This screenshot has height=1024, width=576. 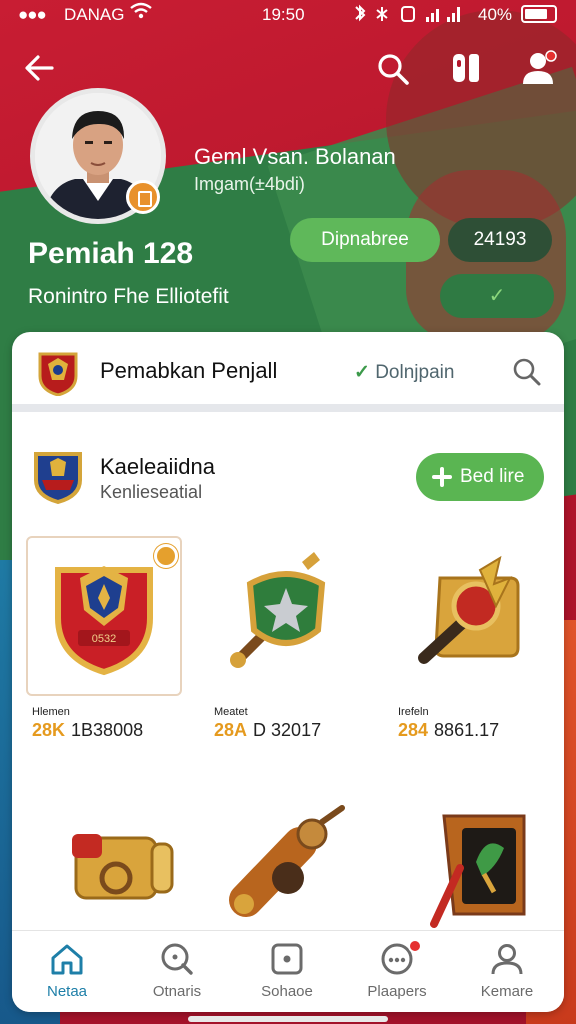 What do you see at coordinates (58, 373) in the screenshot?
I see `club-emblem-icon` at bounding box center [58, 373].